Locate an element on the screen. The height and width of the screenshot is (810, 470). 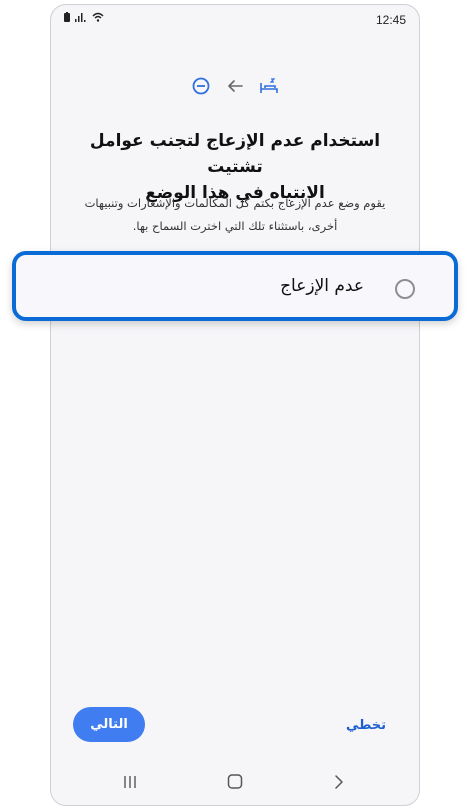
option-label: عدم الإزعاج is located at coordinates (322, 286).